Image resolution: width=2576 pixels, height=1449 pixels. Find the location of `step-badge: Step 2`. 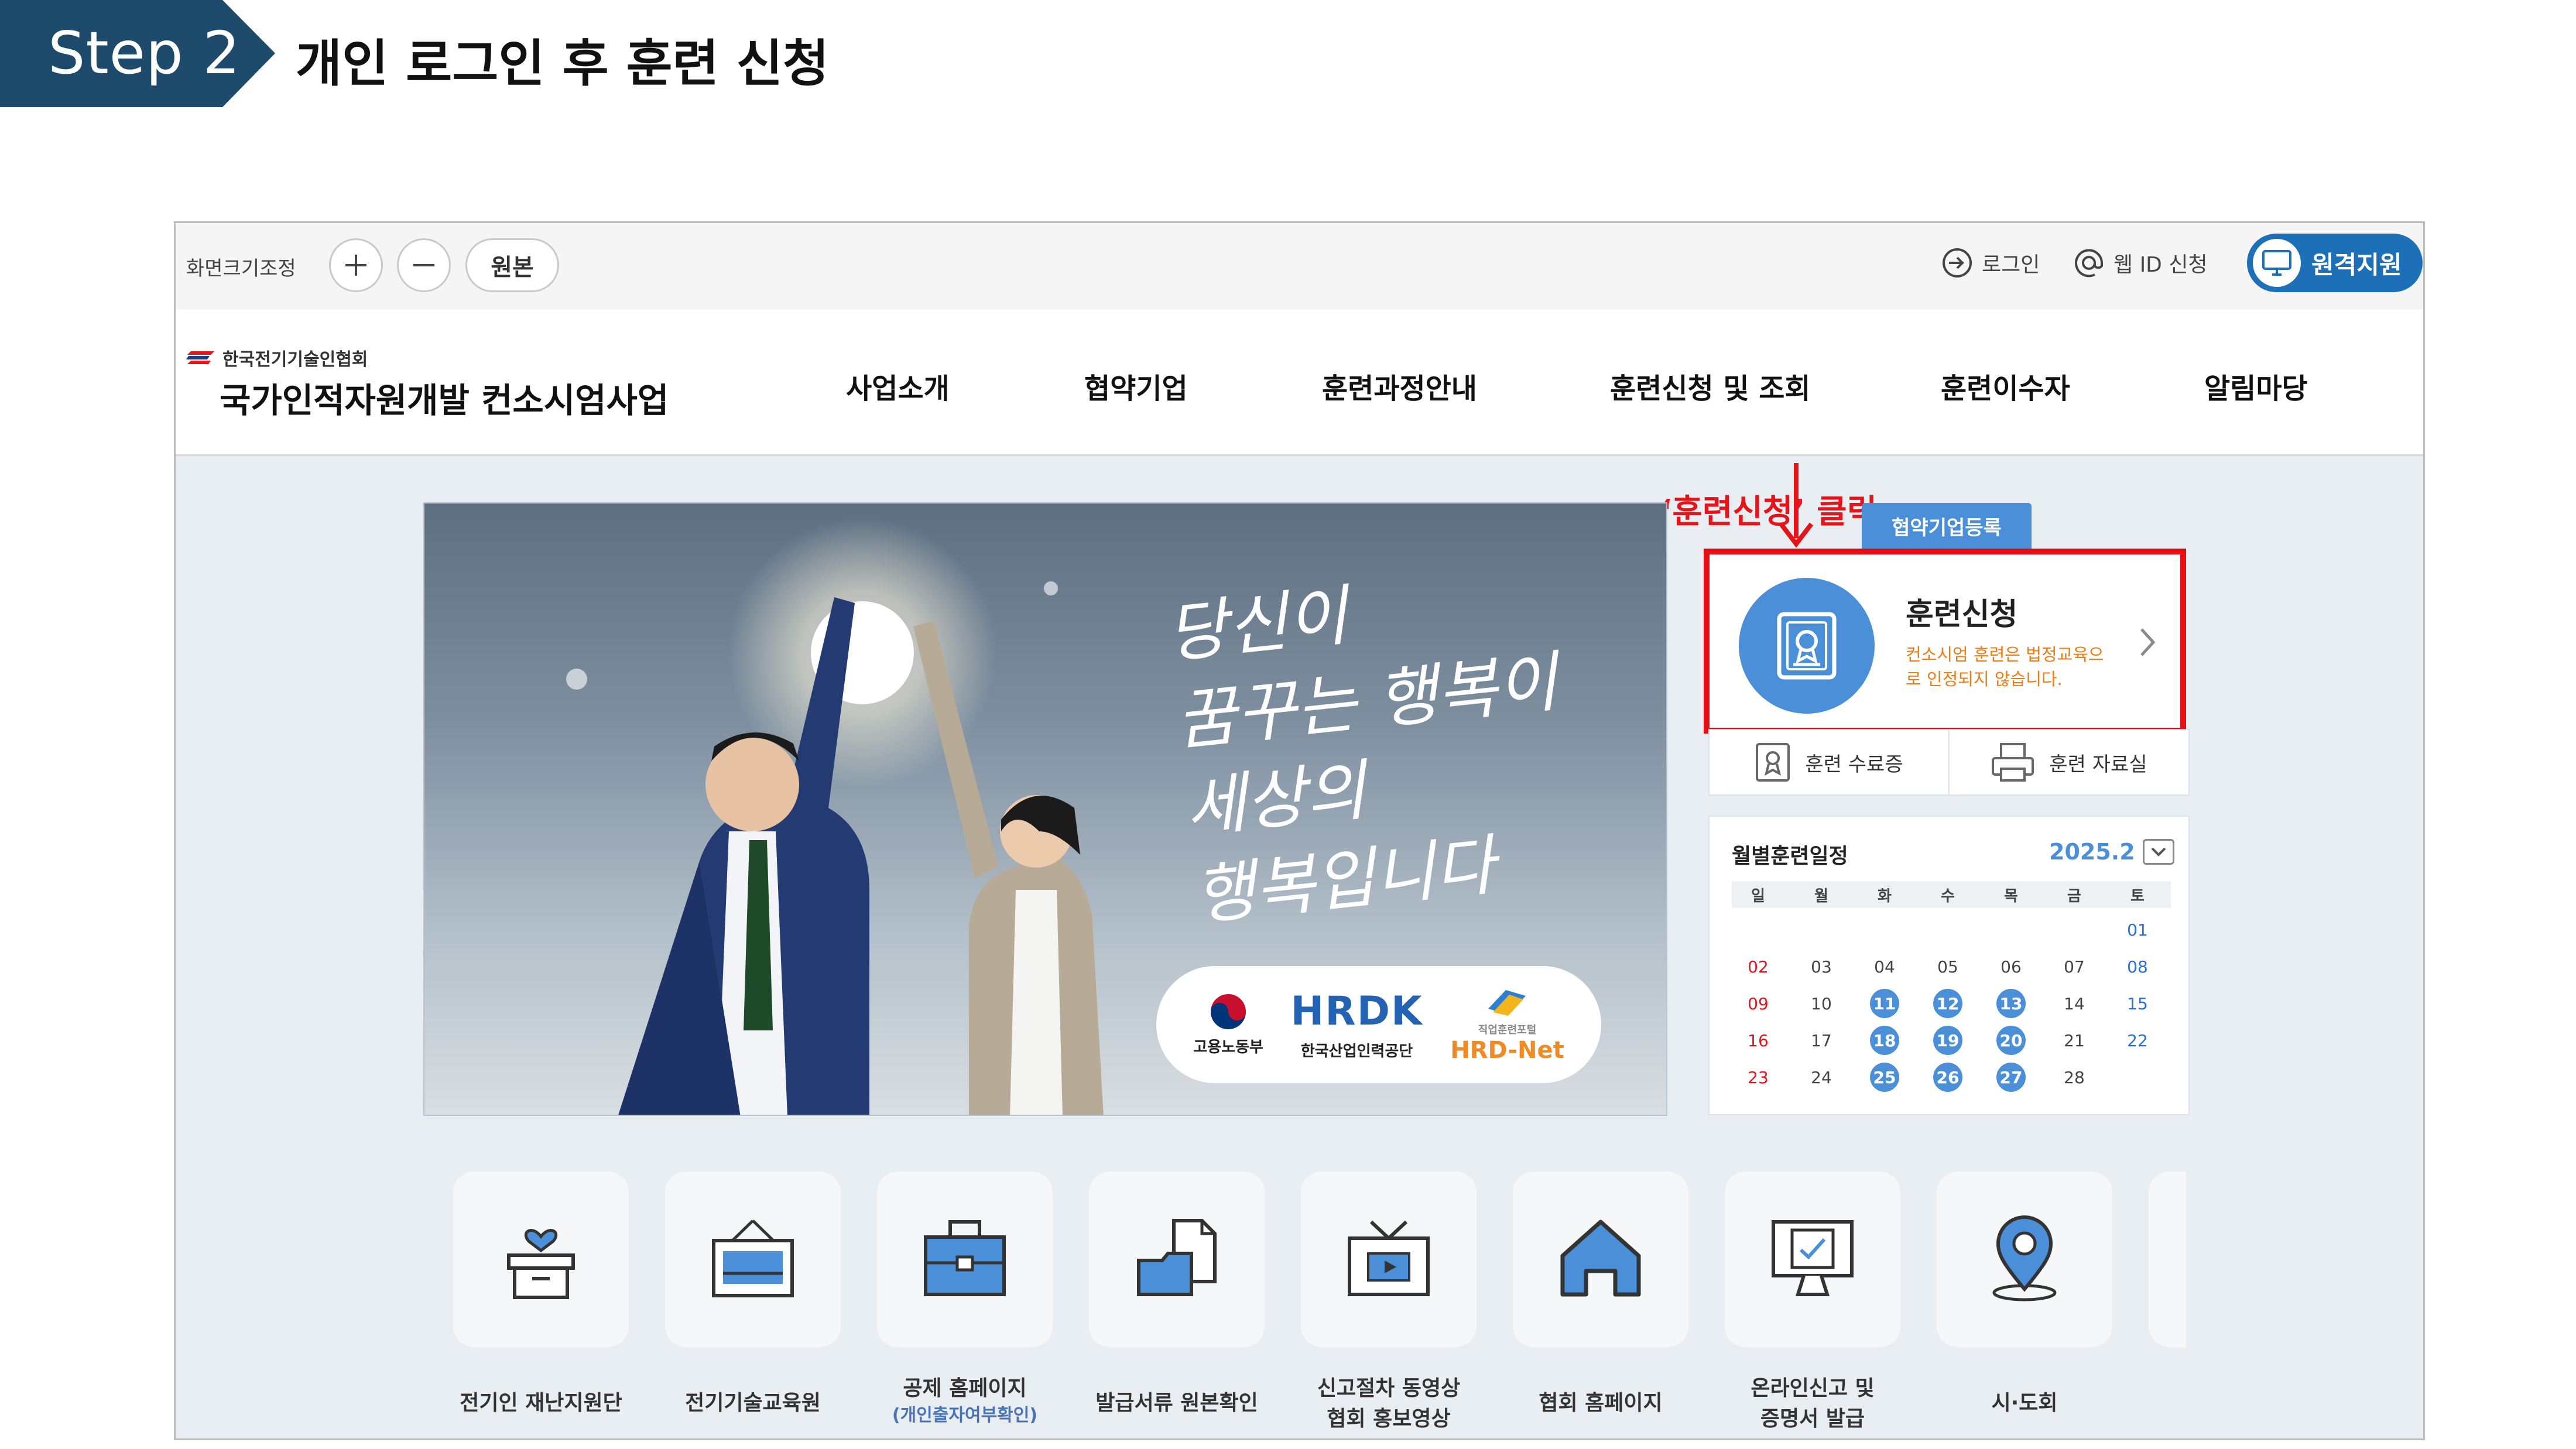

step-badge: Step 2 is located at coordinates (137, 53).